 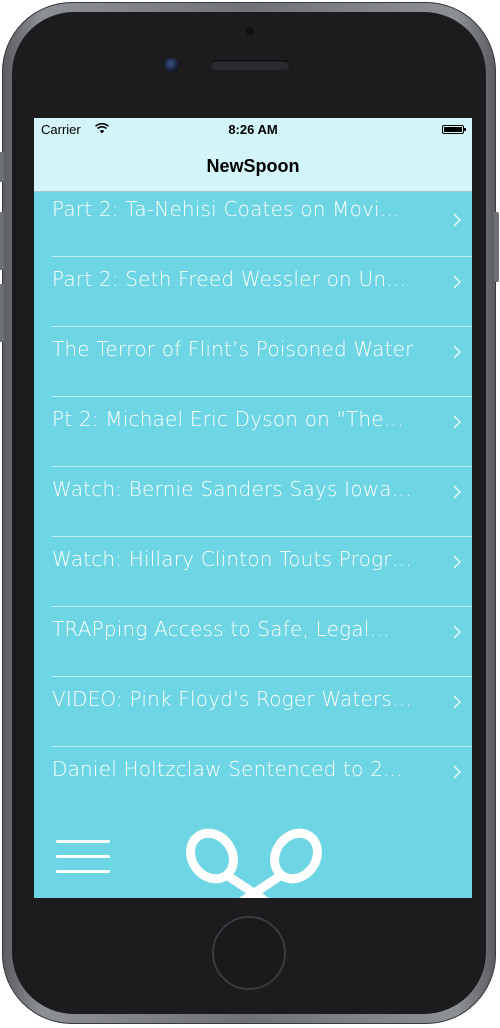 What do you see at coordinates (233, 349) in the screenshot?
I see `article-title: The Terror of Flint’s Poisoned Water` at bounding box center [233, 349].